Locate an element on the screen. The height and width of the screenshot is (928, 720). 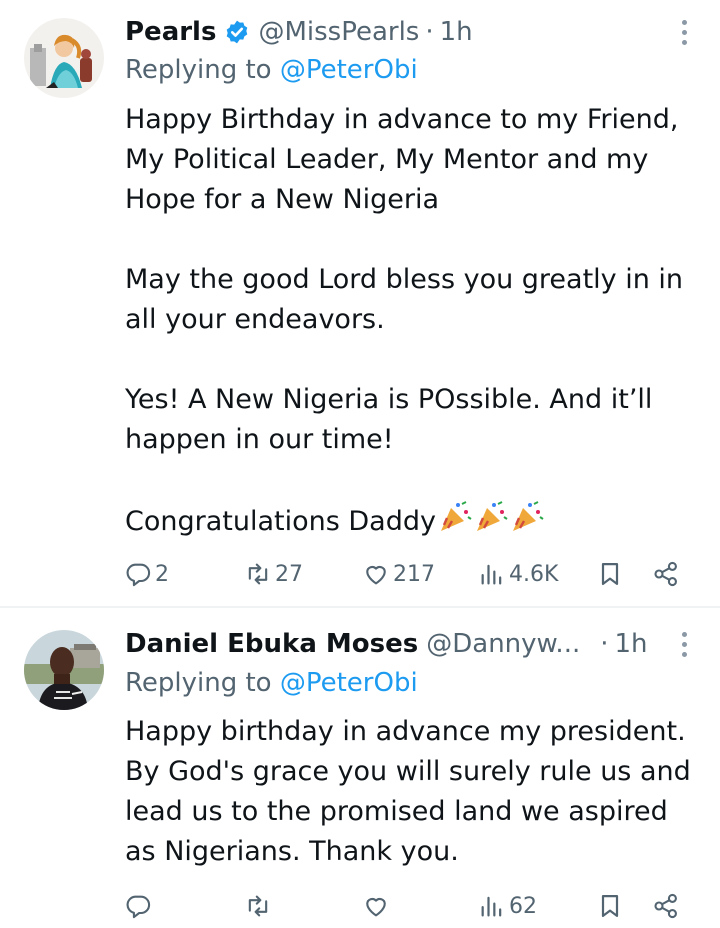
text-segment: Congratulations Daddy is located at coordinates (280, 521).